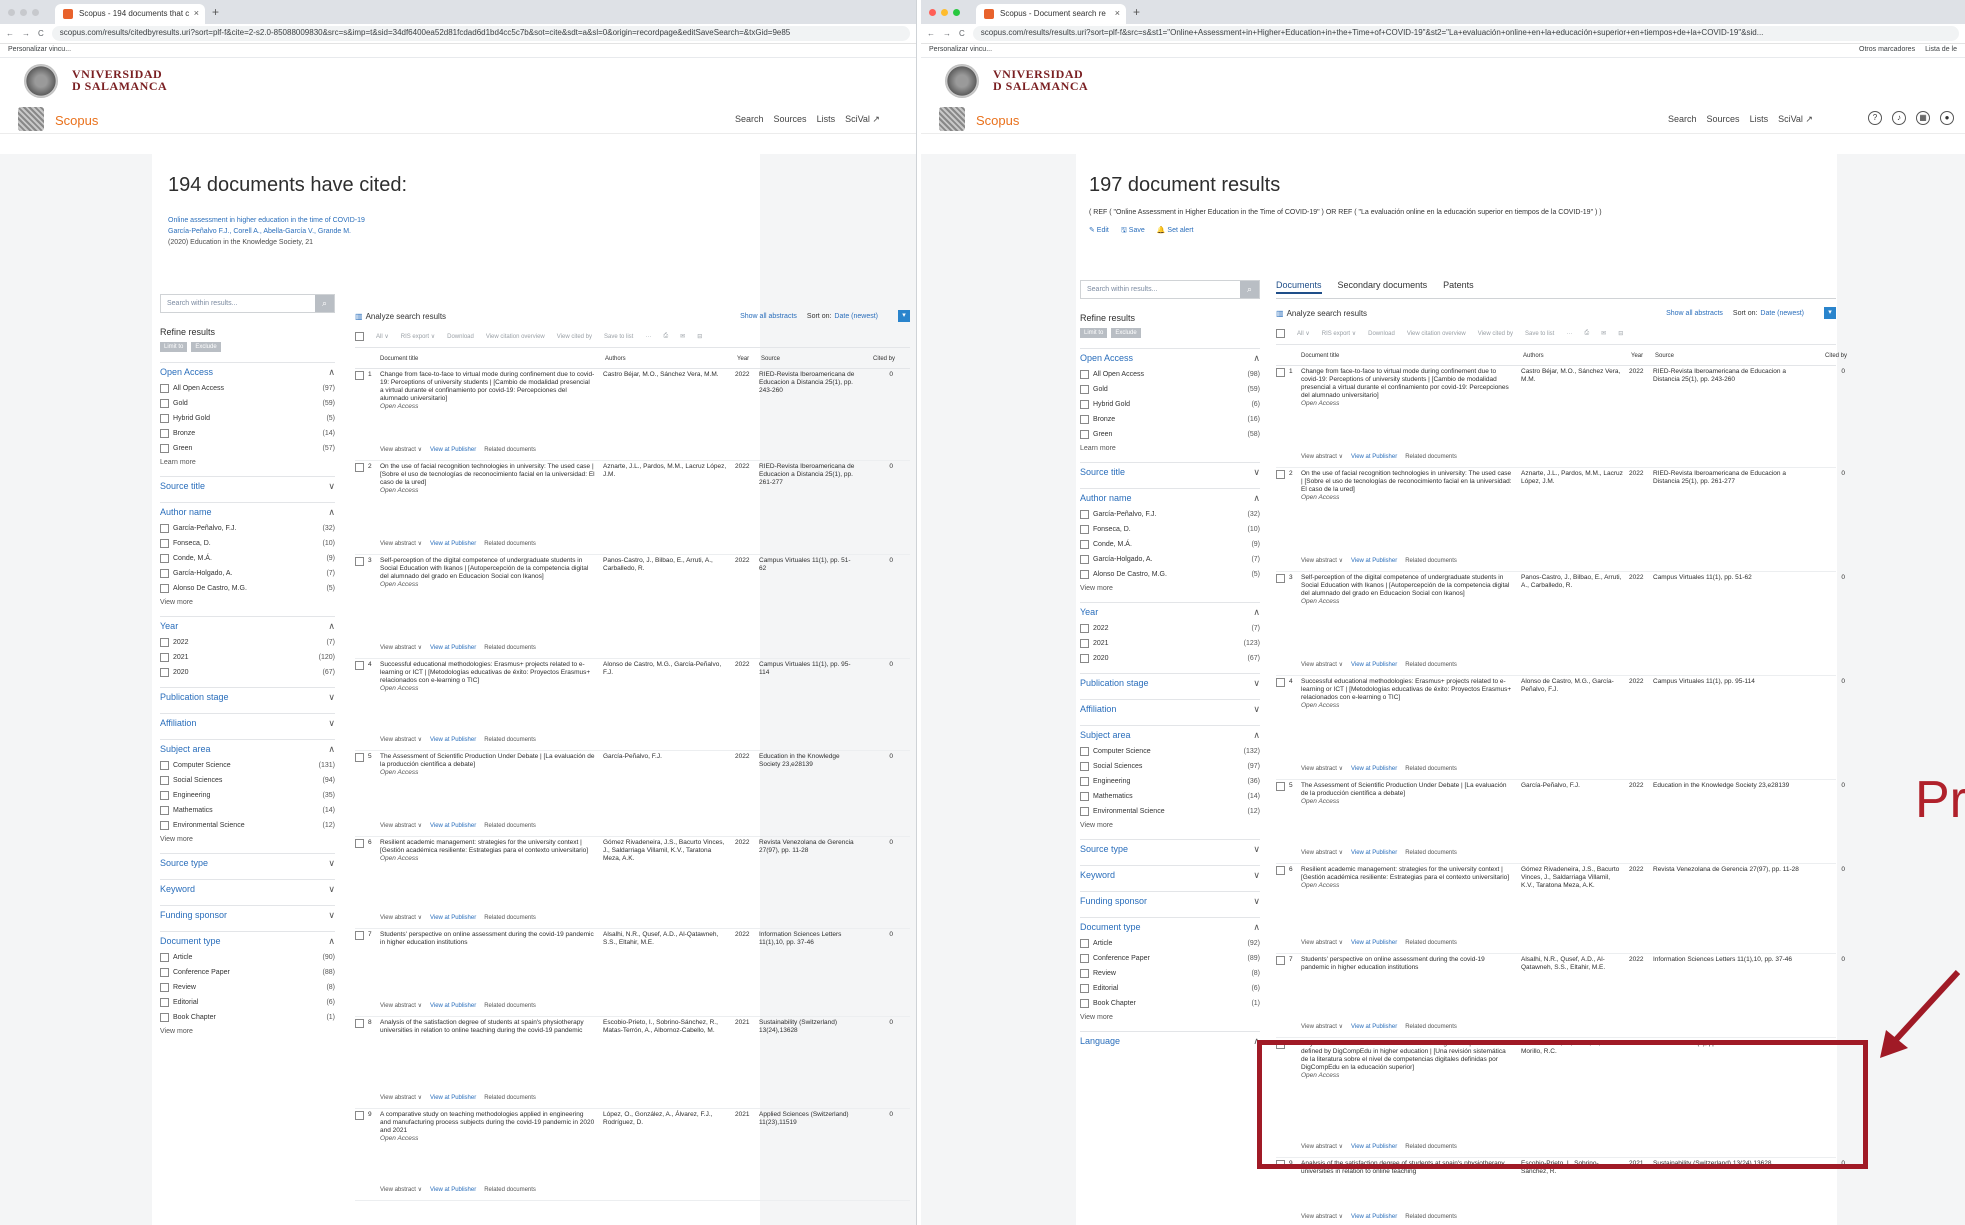 The image size is (1965, 1225). Describe the element at coordinates (1170, 811) in the screenshot. I see `facet-option: Environmental Science (12)` at that location.